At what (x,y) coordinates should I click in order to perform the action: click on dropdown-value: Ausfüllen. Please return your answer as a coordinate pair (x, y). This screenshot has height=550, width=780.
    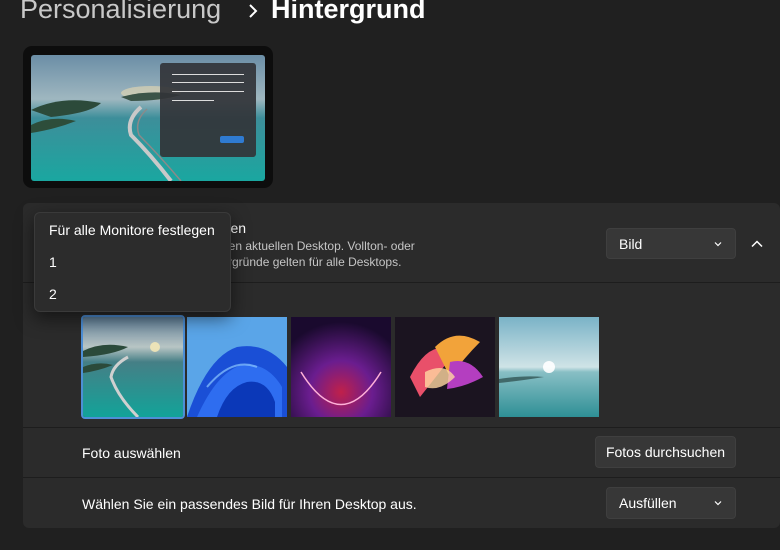
    Looking at the image, I should click on (648, 503).